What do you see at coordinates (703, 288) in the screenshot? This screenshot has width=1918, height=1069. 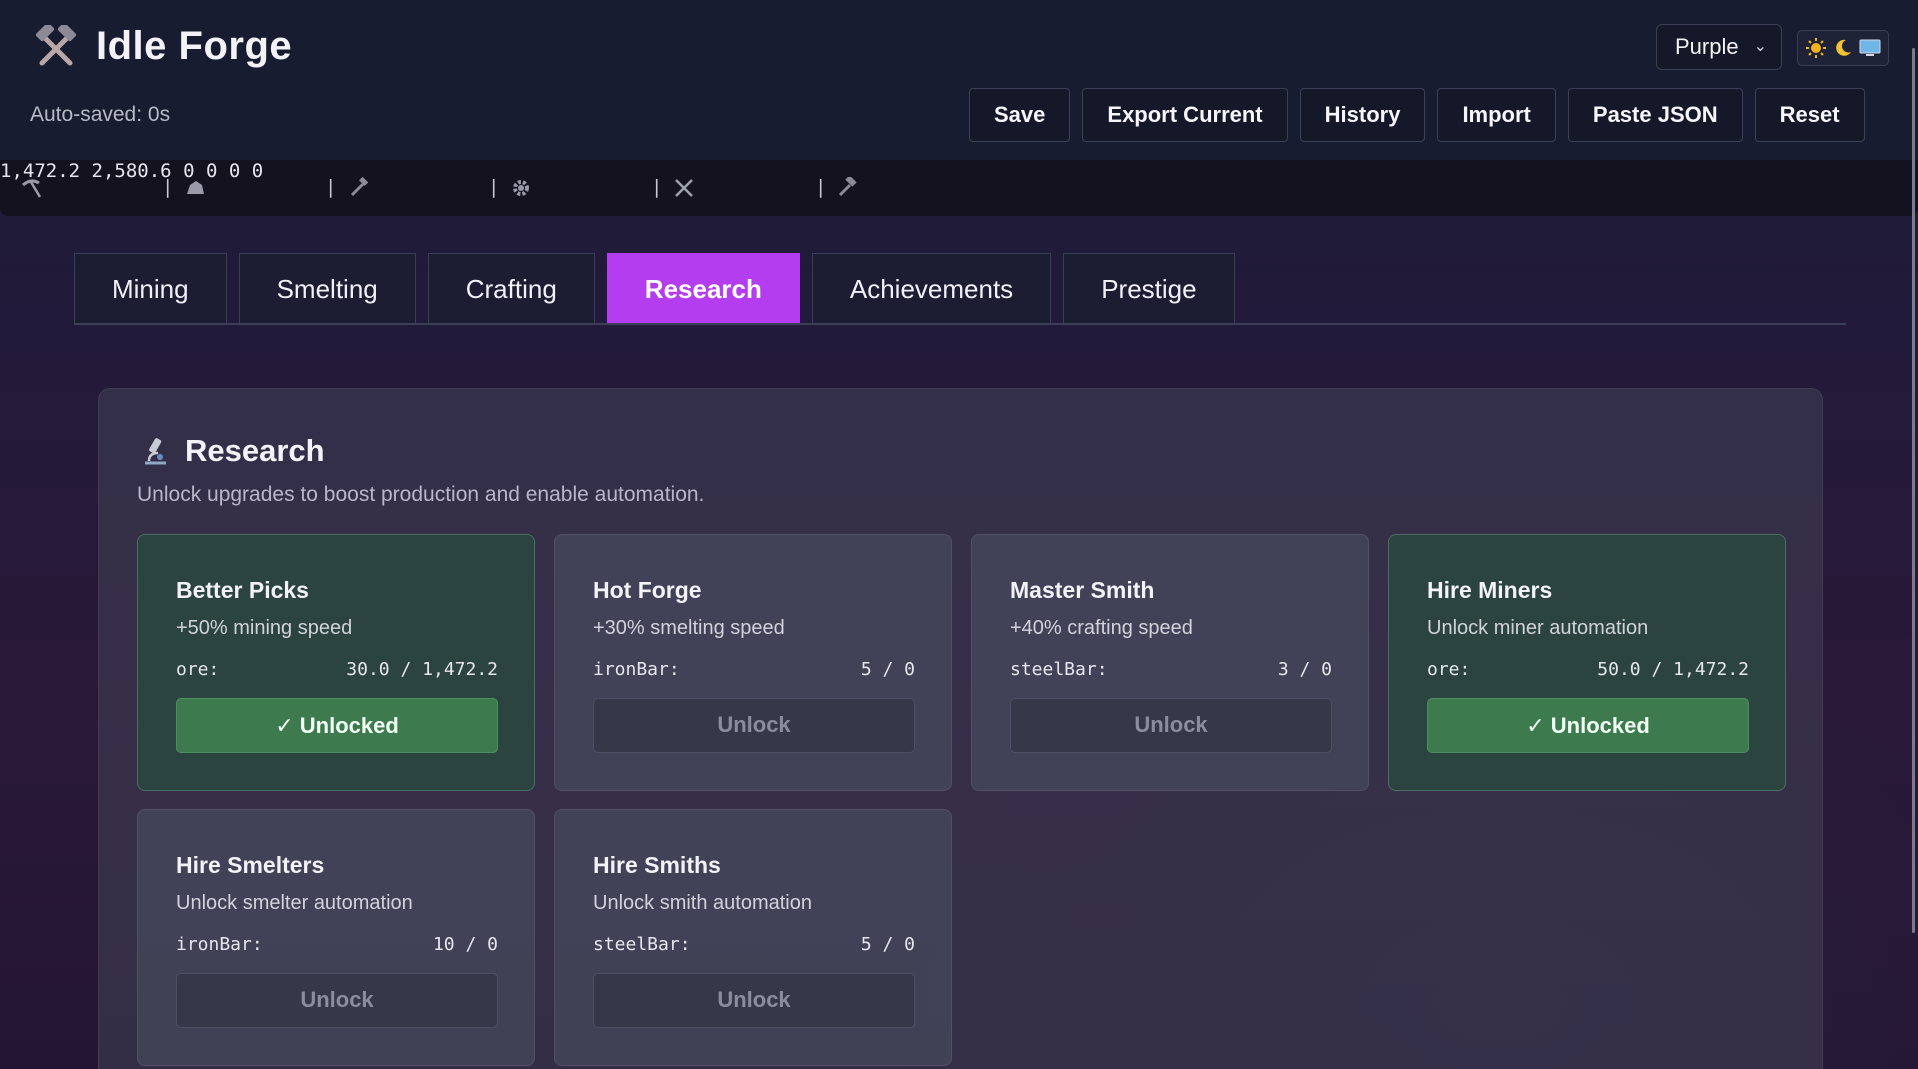 I see `tab-research: Research` at bounding box center [703, 288].